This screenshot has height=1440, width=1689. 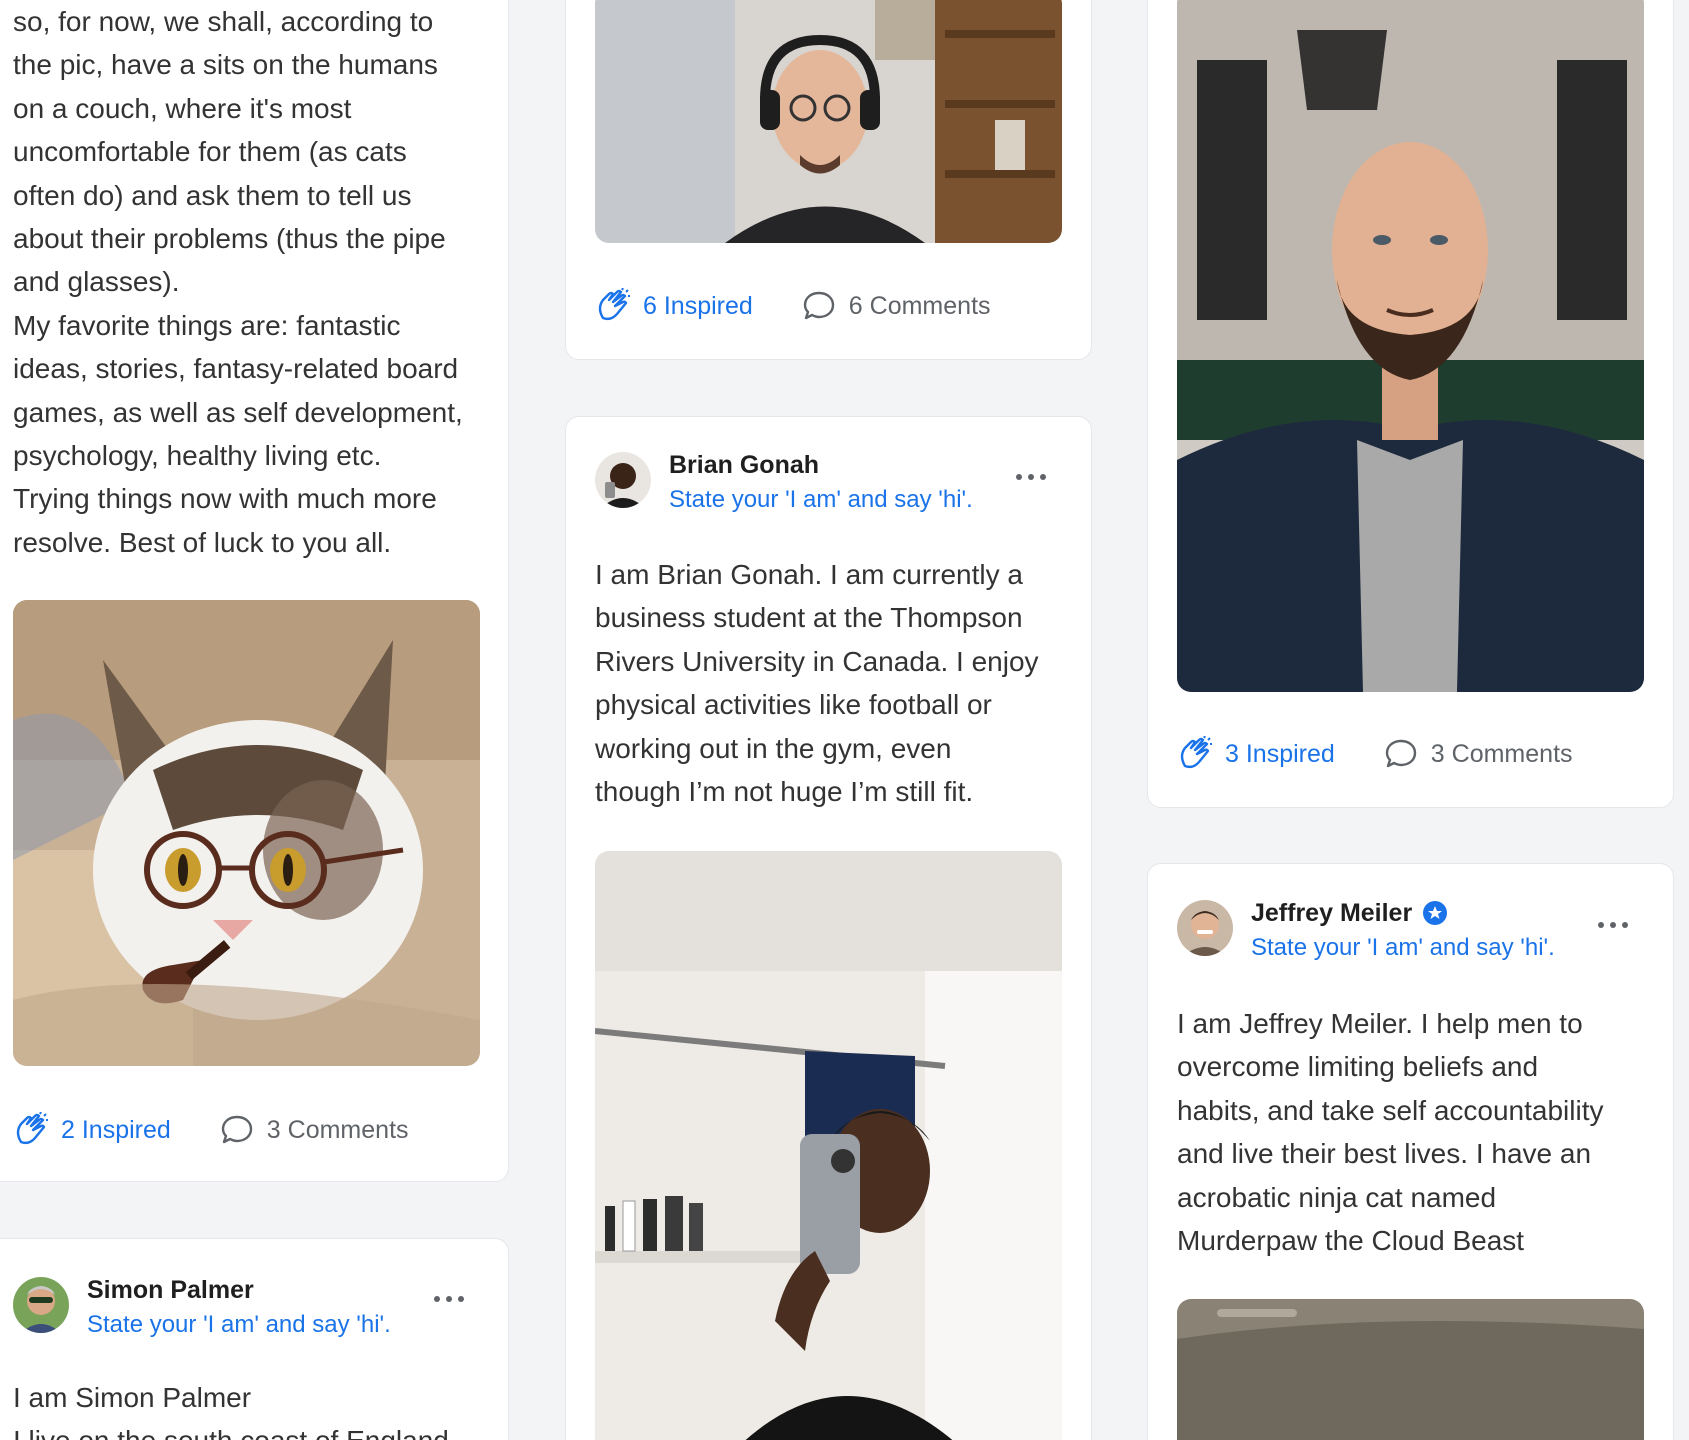 I want to click on inspired-count: 2 Inspired, so click(x=116, y=1129).